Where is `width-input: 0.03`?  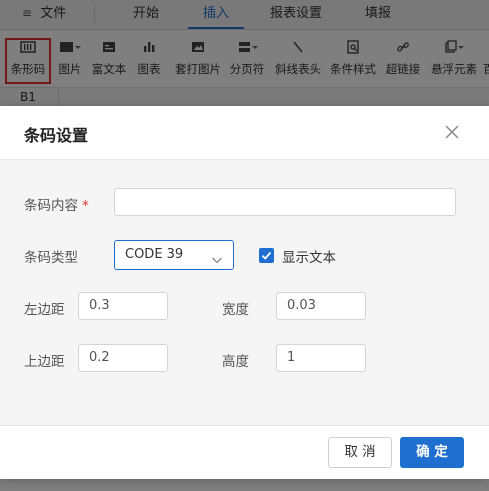 width-input: 0.03 is located at coordinates (321, 306).